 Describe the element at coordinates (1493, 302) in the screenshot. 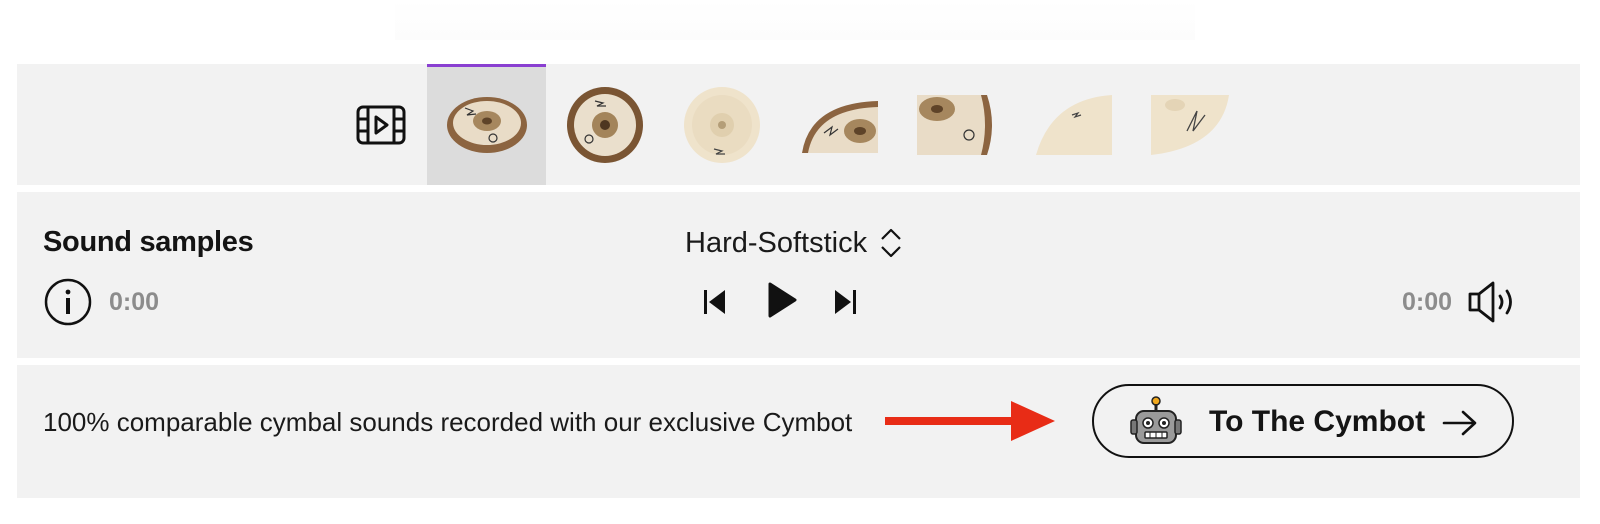

I see `volume-icon` at that location.